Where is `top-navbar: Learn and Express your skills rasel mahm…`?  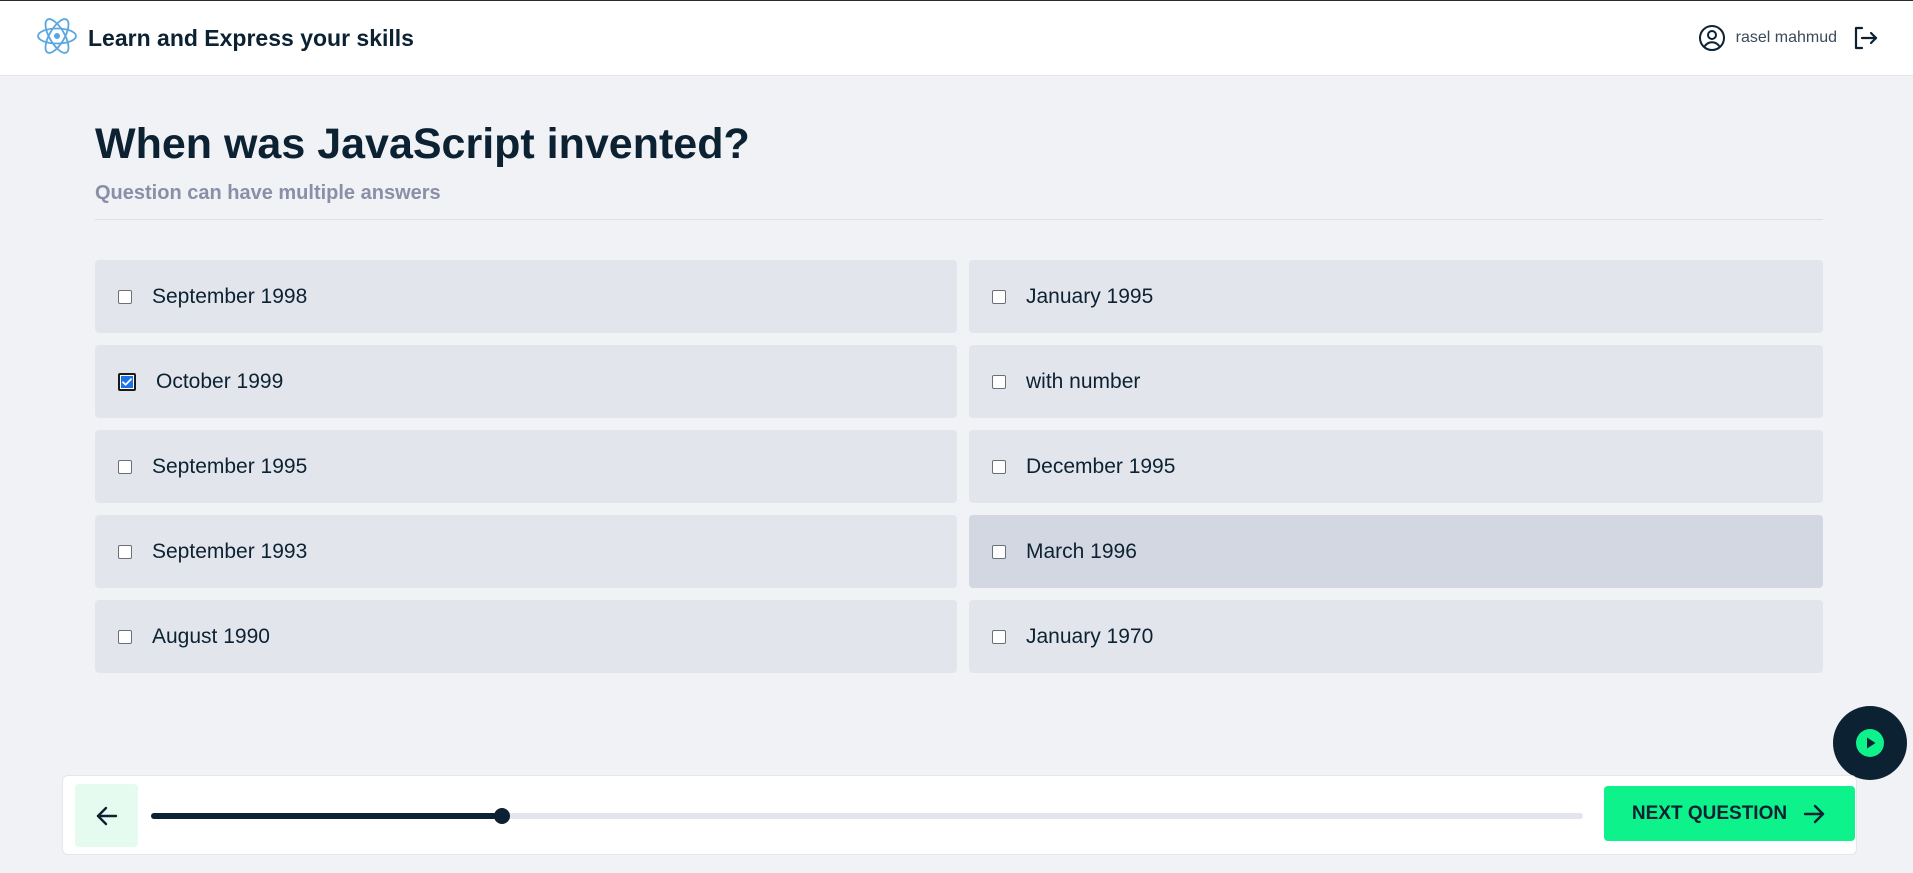 top-navbar: Learn and Express your skills rasel mahm… is located at coordinates (956, 38).